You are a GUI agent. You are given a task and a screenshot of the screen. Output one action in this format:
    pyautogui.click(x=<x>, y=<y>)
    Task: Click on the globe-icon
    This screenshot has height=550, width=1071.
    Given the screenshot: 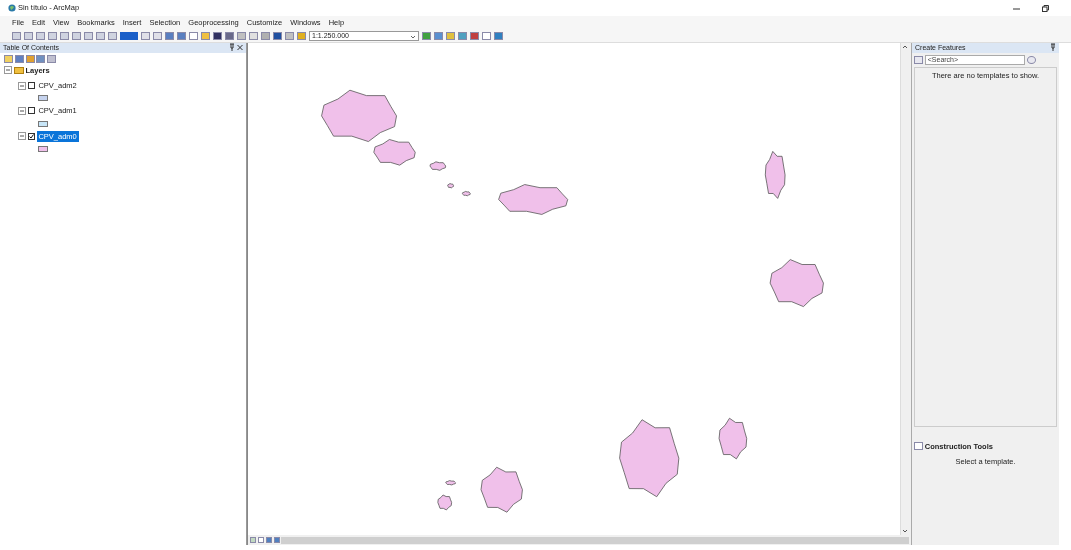 What is the action you would take?
    pyautogui.click(x=12, y=8)
    